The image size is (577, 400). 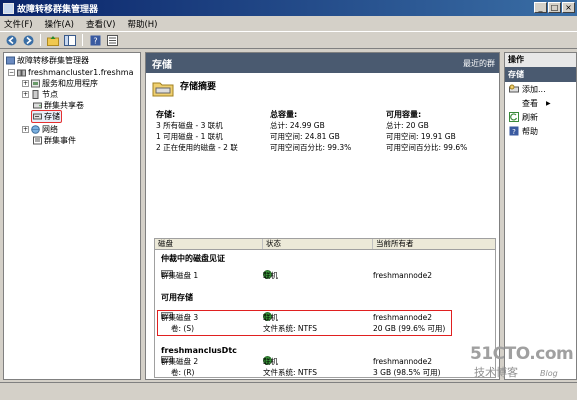 What do you see at coordinates (162, 65) in the screenshot?
I see `content-title: 存储` at bounding box center [162, 65].